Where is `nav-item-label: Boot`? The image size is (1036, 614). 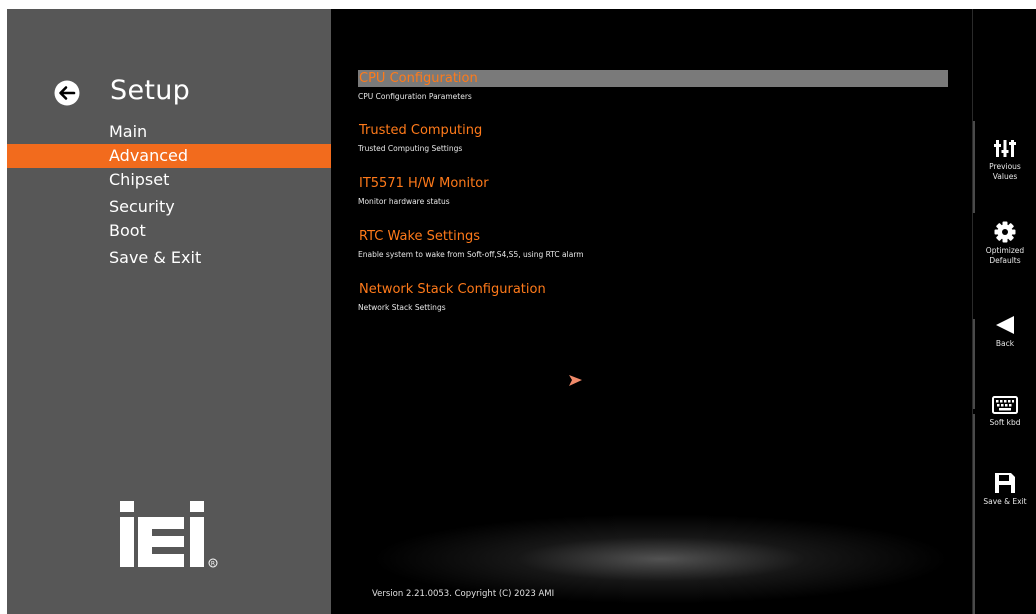
nav-item-label: Boot is located at coordinates (127, 230).